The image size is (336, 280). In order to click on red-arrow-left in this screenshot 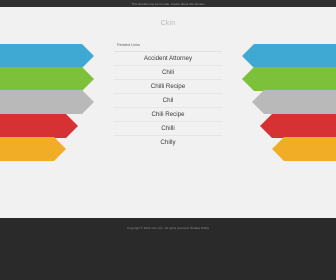, I will do `click(47, 126)`.